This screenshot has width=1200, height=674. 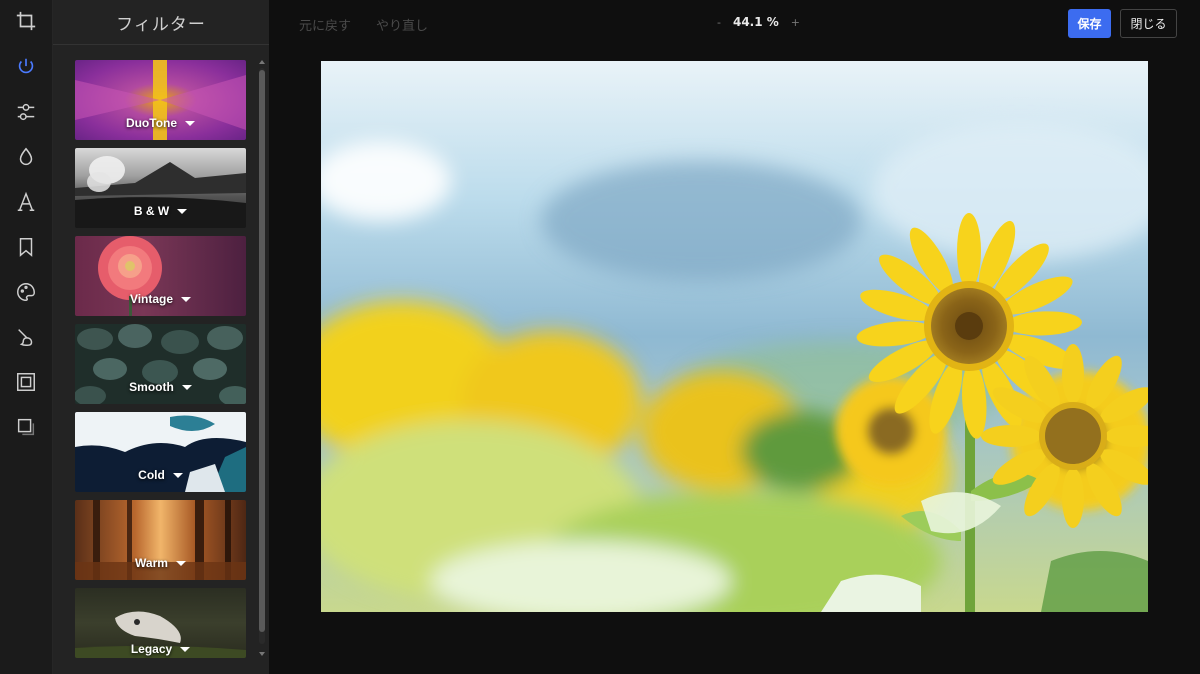 What do you see at coordinates (160, 211) in the screenshot?
I see `filter-card-label: B & W` at bounding box center [160, 211].